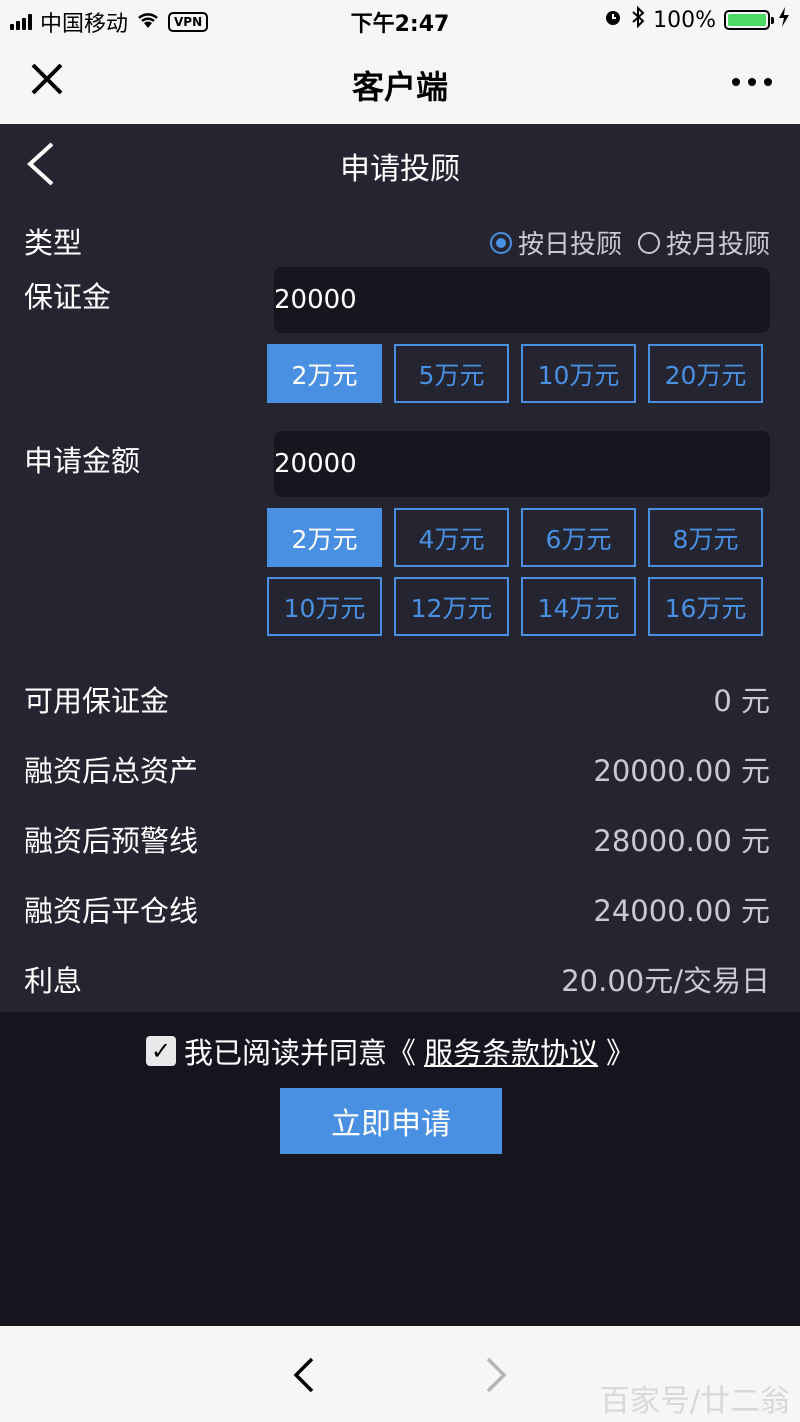 Image resolution: width=800 pixels, height=1422 pixels. Describe the element at coordinates (97, 701) in the screenshot. I see `info-label: 可用保证金` at that location.